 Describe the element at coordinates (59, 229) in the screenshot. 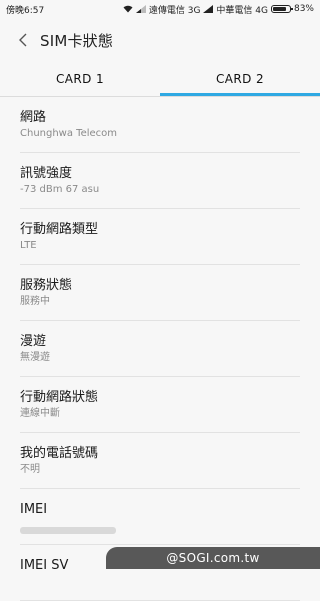

I see `item-label: 行動網路類型` at that location.